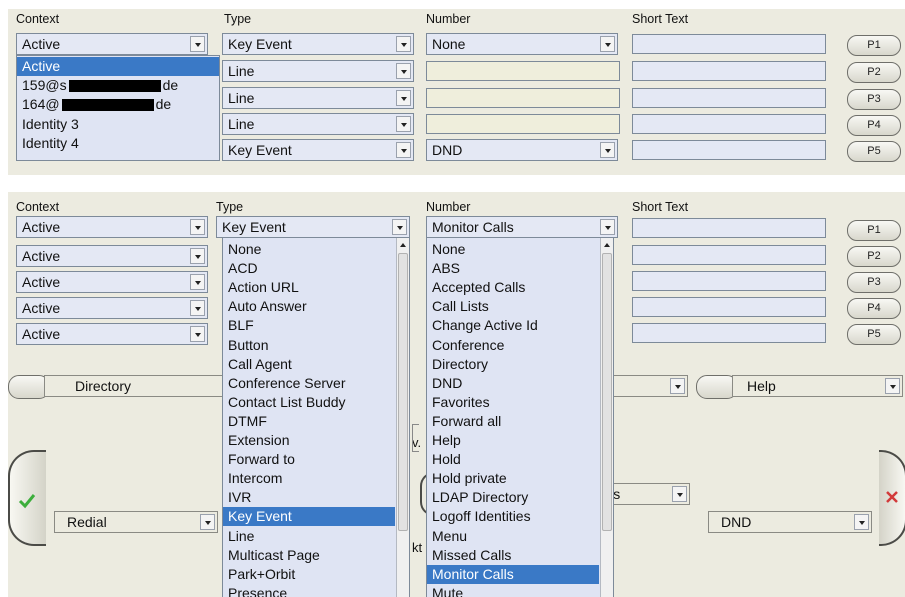  I want to click on dnd-select: DND, so click(790, 522).